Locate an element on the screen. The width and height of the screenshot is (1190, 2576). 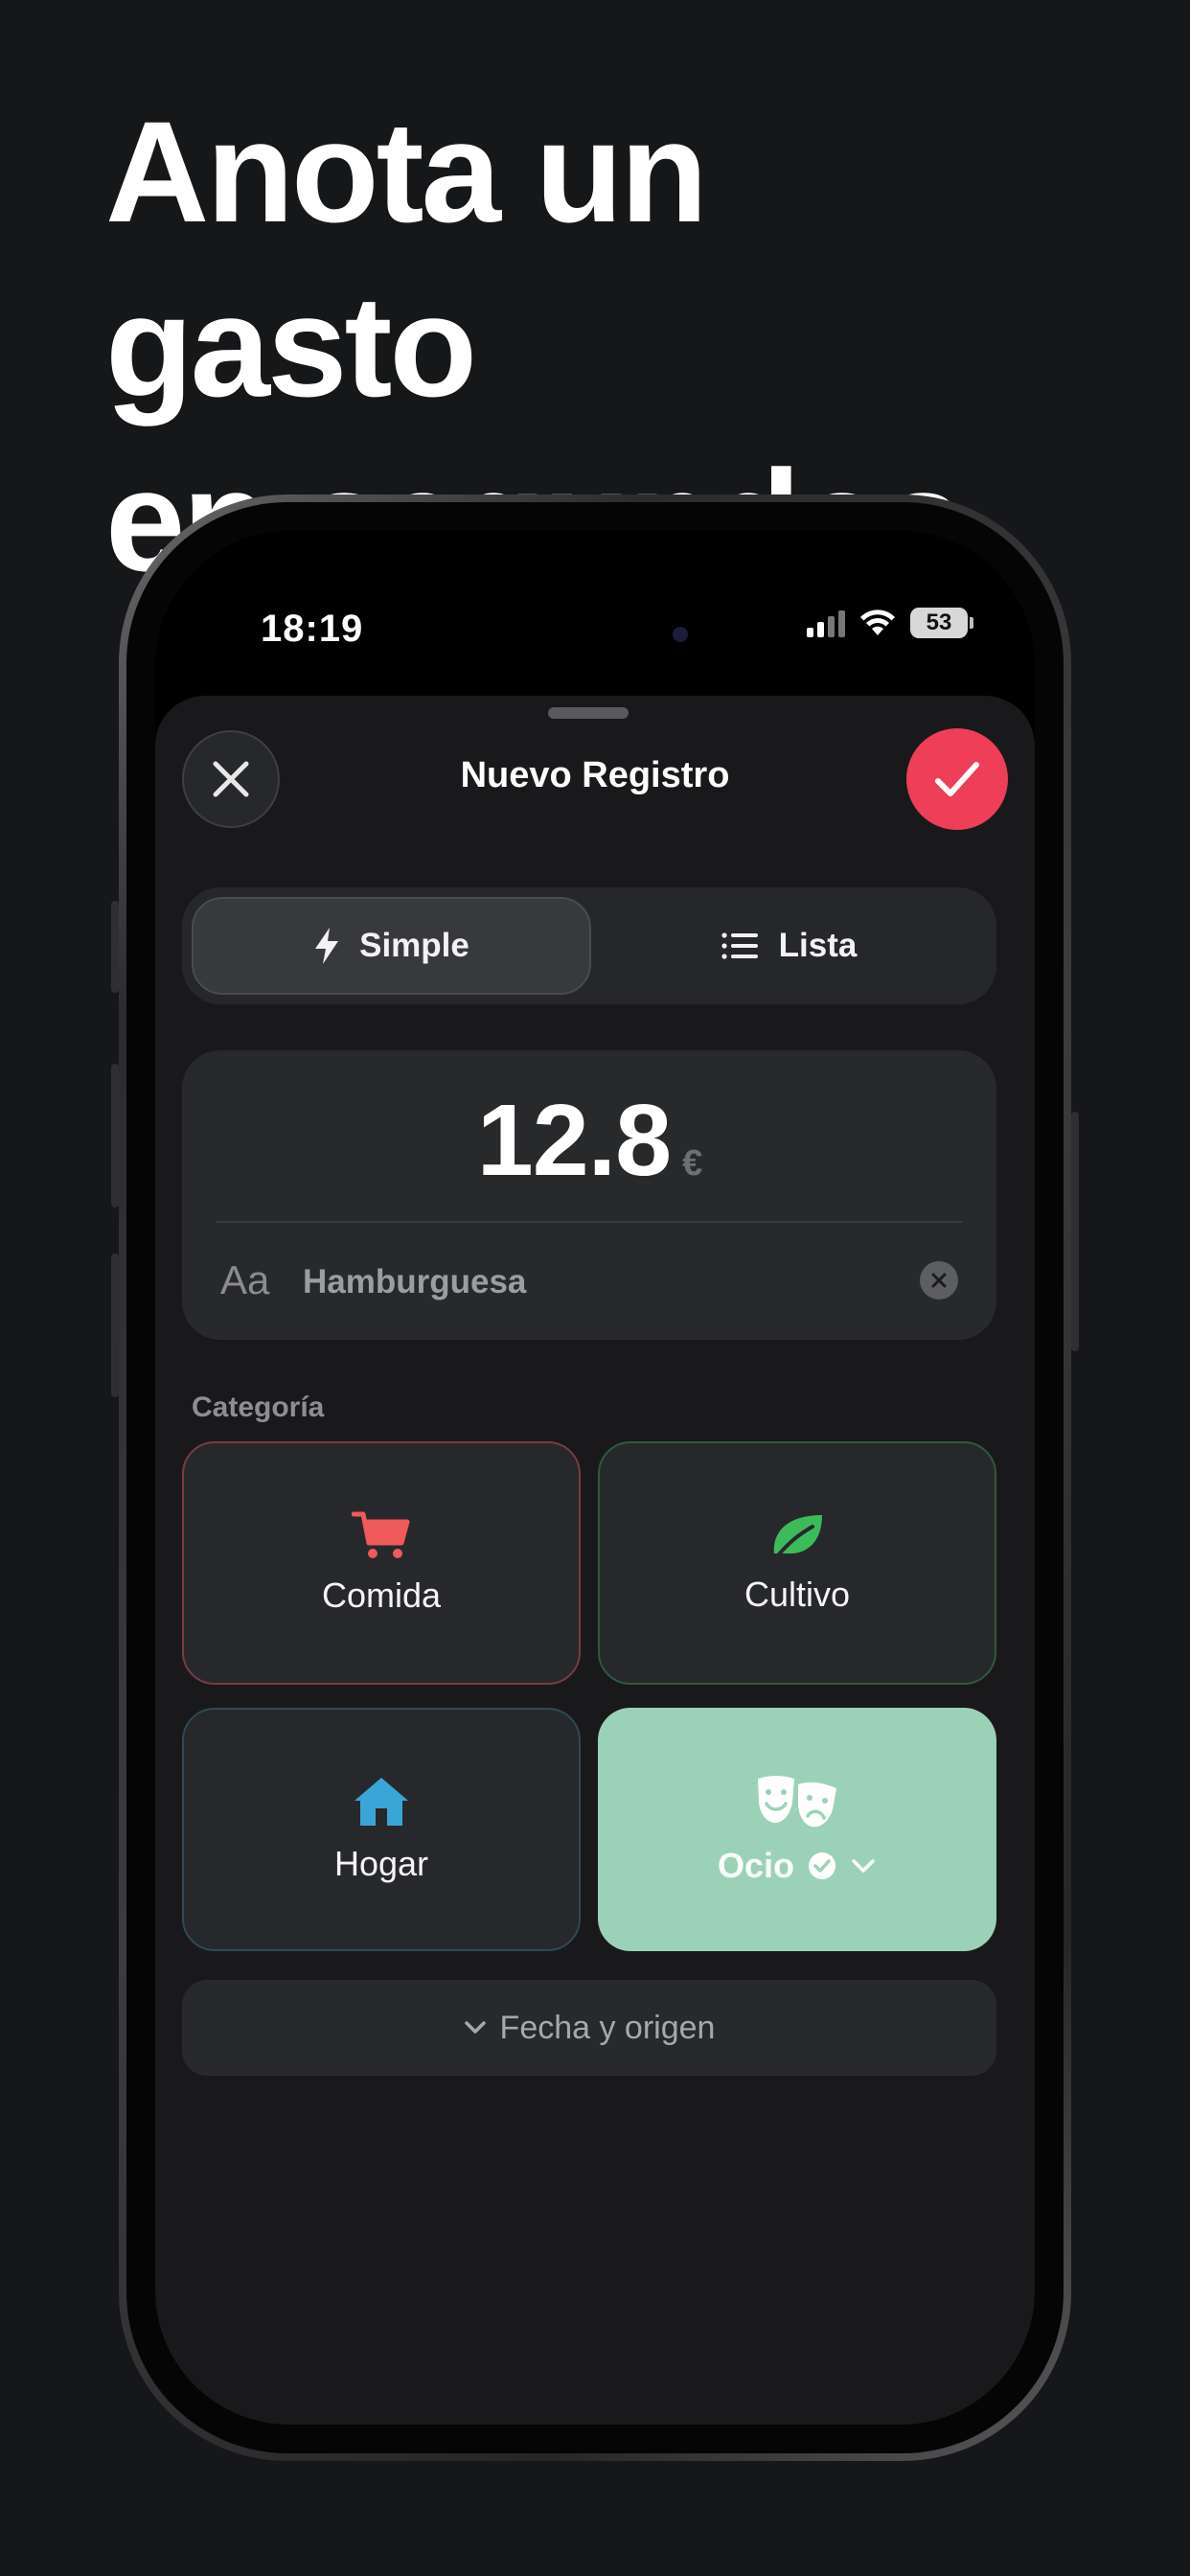
status-bar: 18:19 53 is located at coordinates (595, 598).